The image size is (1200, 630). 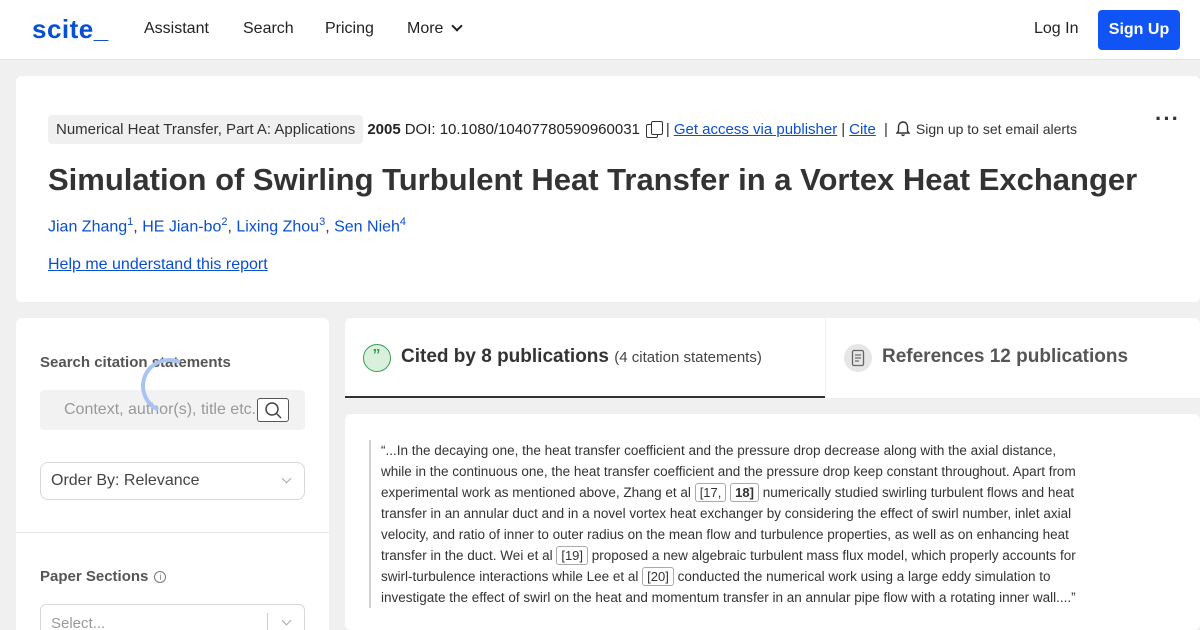 What do you see at coordinates (1139, 30) in the screenshot?
I see `signup-button: Sign Up` at bounding box center [1139, 30].